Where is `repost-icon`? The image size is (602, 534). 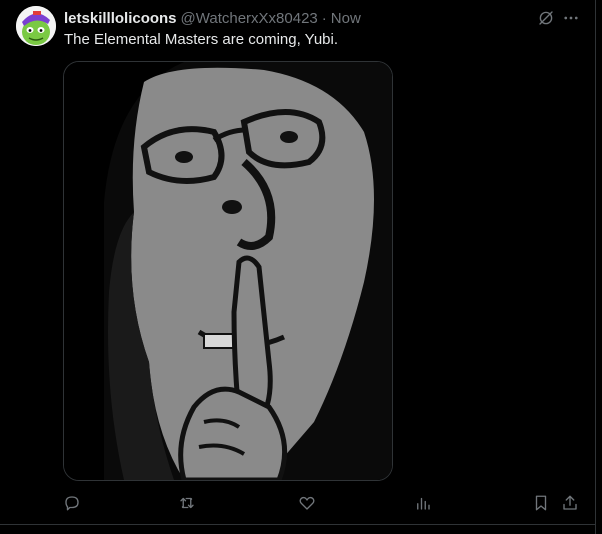
repost-icon is located at coordinates (187, 503).